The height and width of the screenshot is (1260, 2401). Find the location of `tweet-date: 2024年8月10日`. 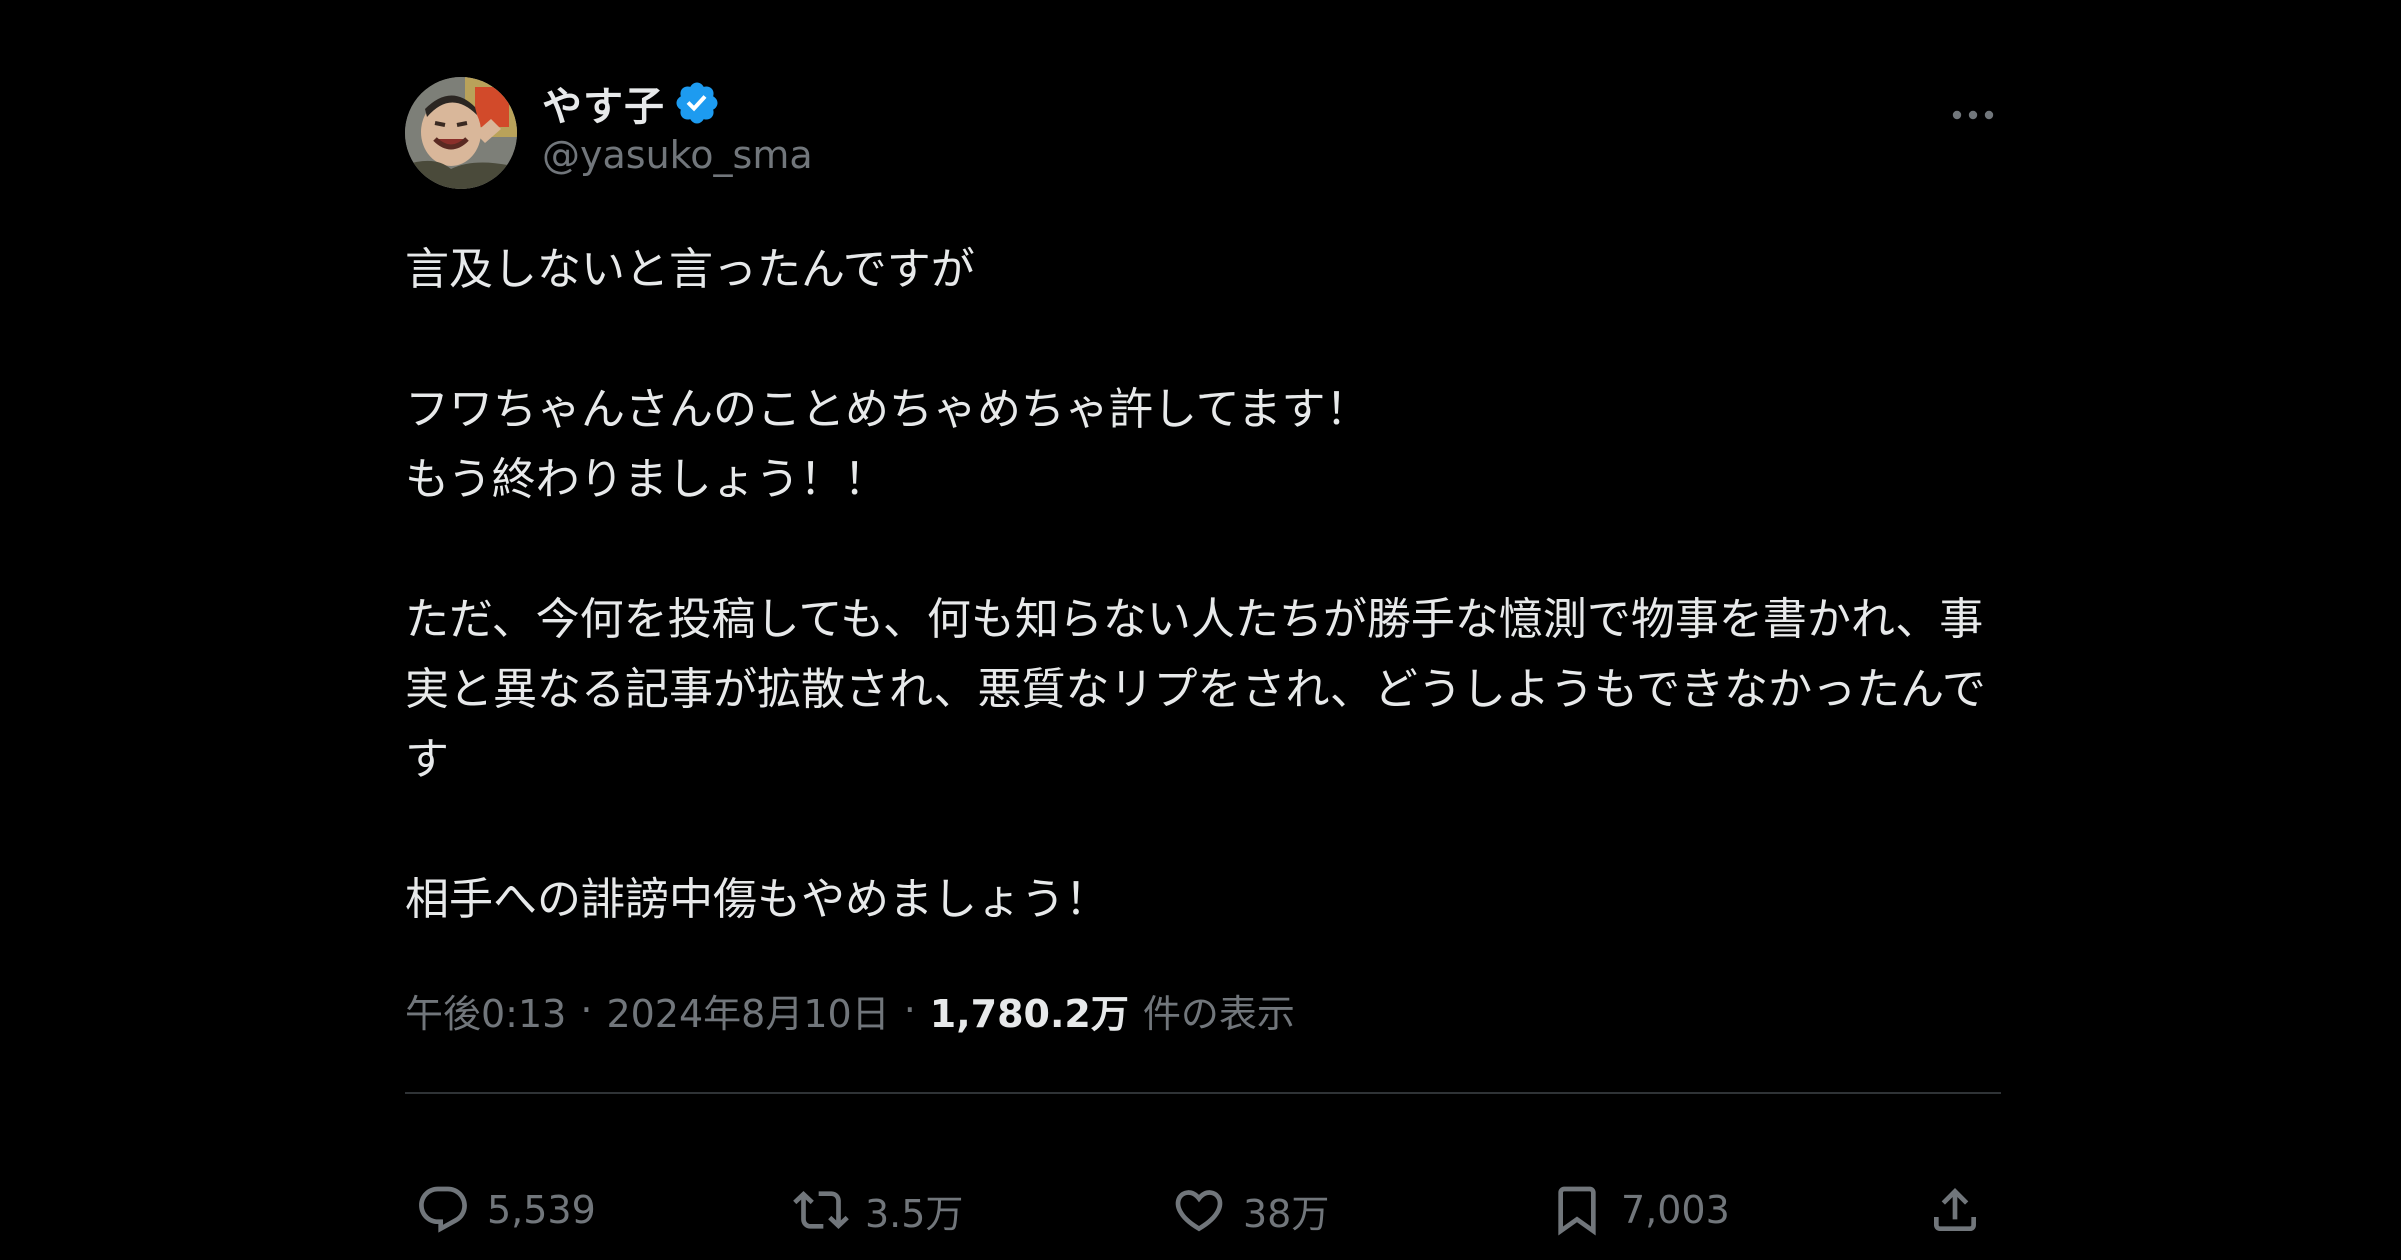

tweet-date: 2024年8月10日 is located at coordinates (747, 1010).